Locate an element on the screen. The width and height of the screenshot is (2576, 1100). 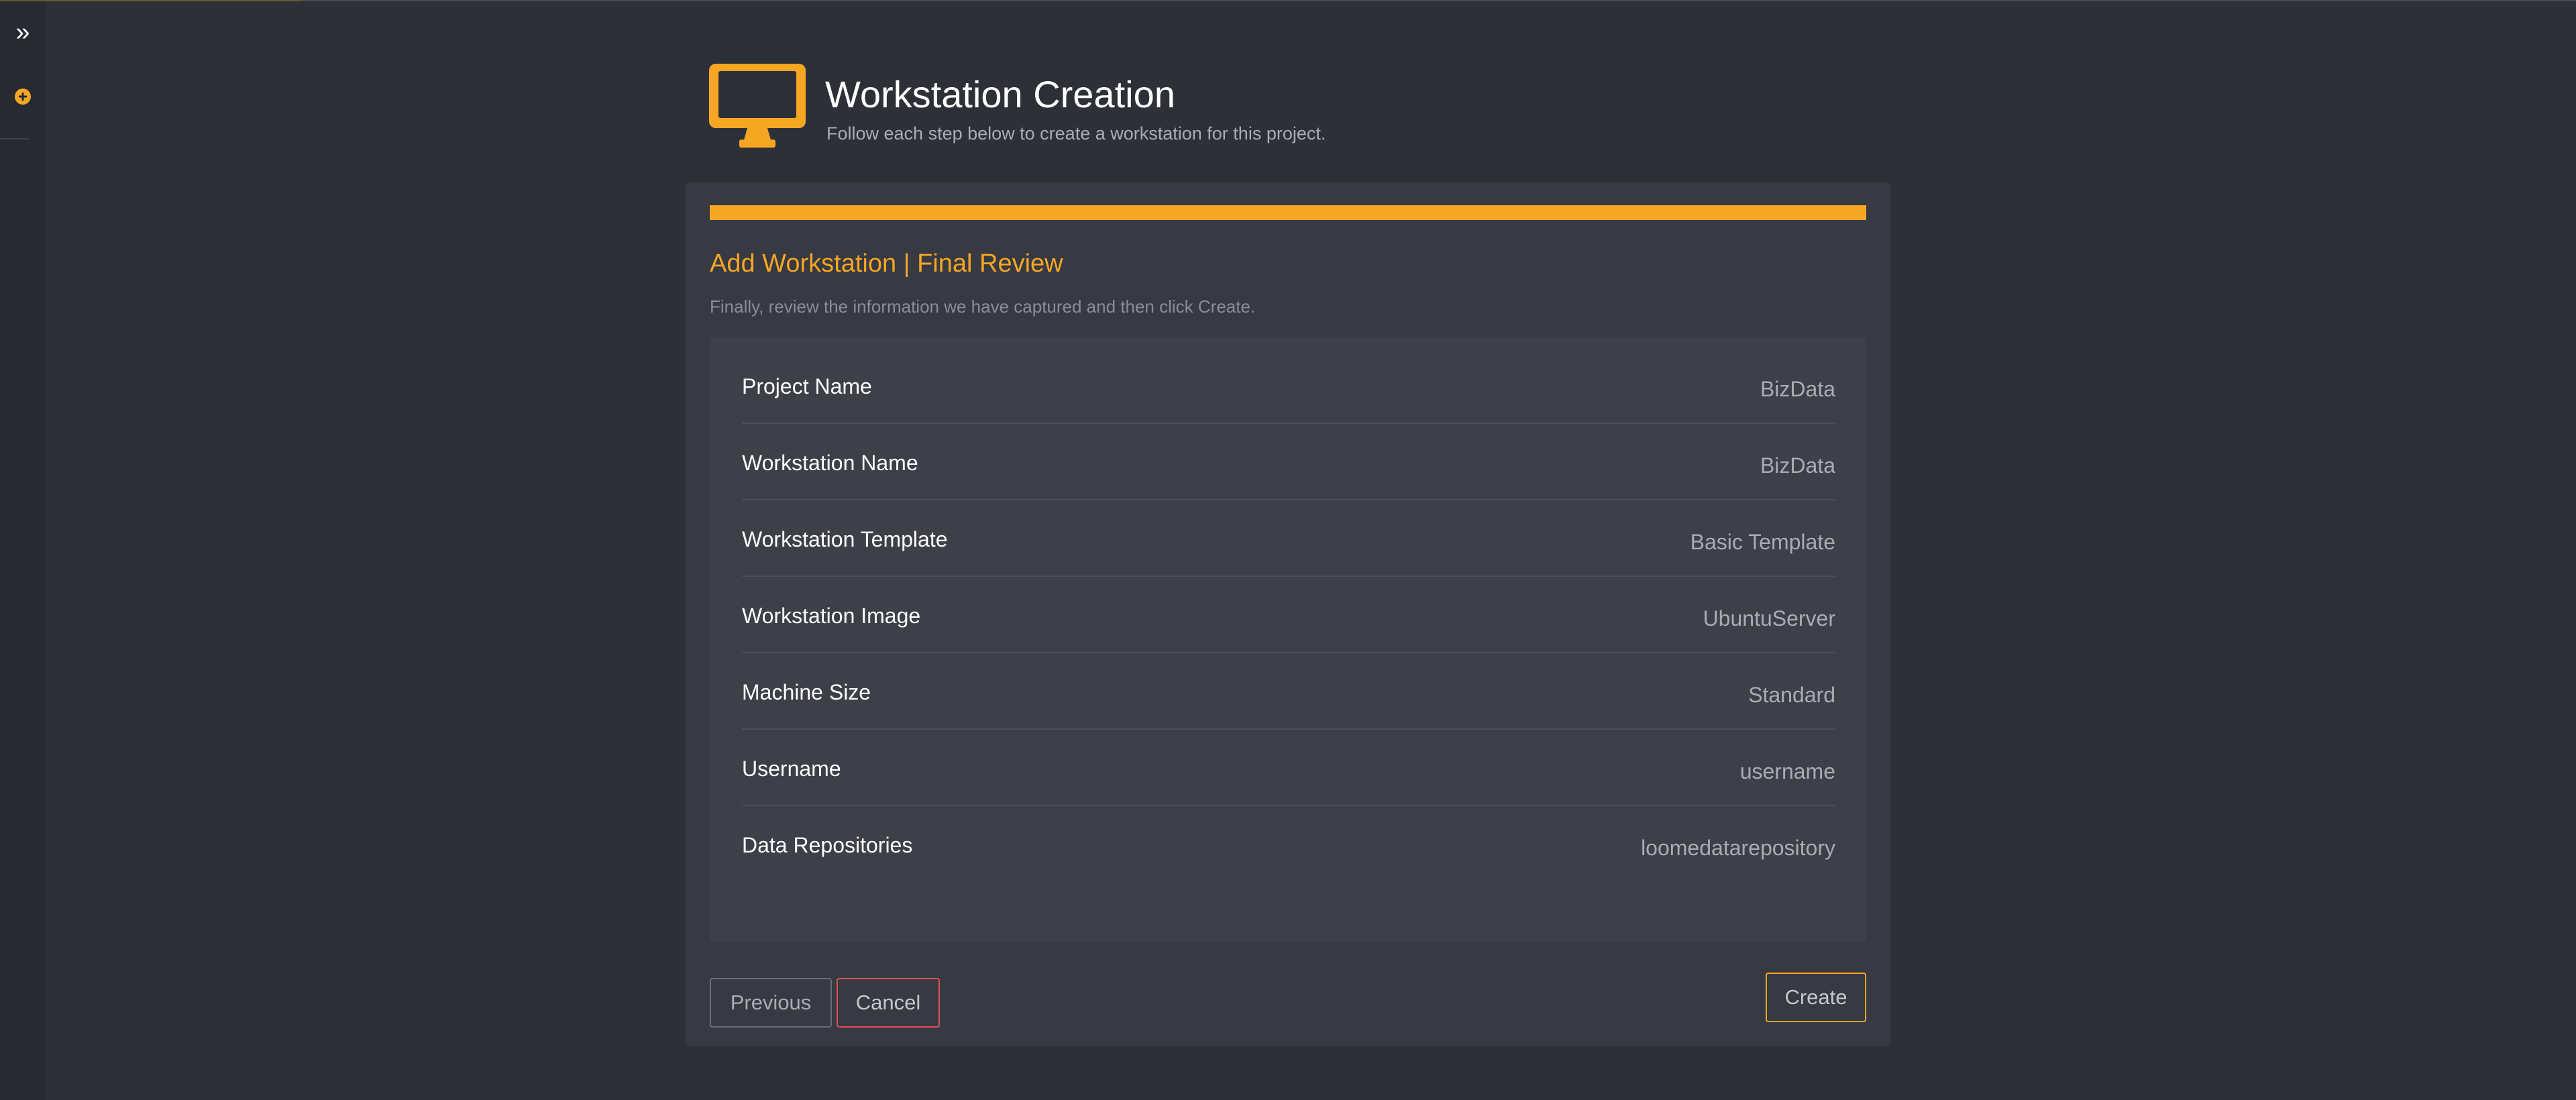
progress-bar is located at coordinates (1288, 212).